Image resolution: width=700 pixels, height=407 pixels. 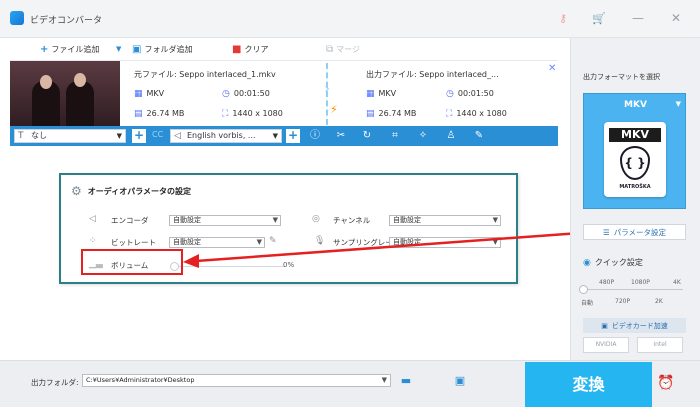 What do you see at coordinates (370, 94) in the screenshot?
I see `film-icon: ▦` at bounding box center [370, 94].